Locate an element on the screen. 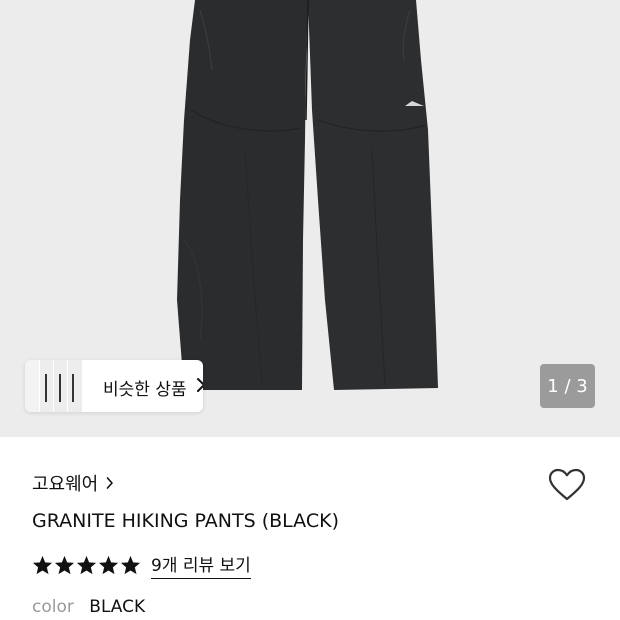 This screenshot has width=620, height=620. rating-stars is located at coordinates (86, 565).